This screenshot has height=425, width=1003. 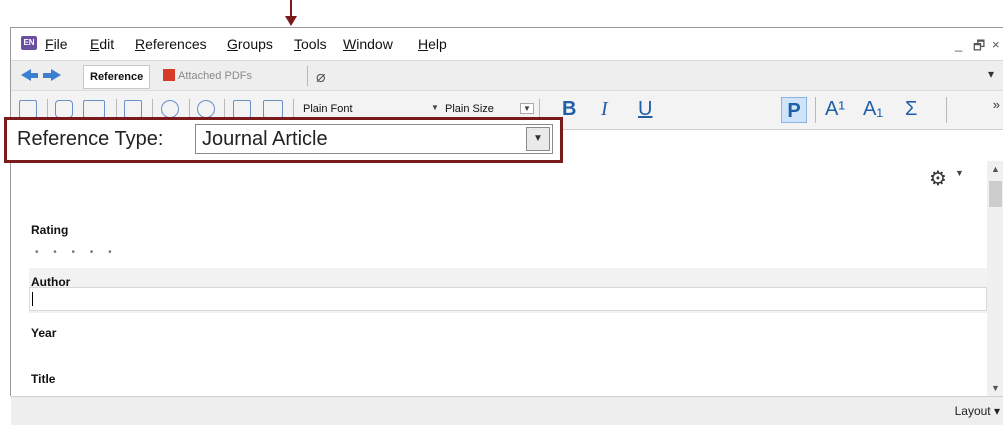 What do you see at coordinates (90, 139) in the screenshot?
I see `reference-type-label: Reference Type:` at bounding box center [90, 139].